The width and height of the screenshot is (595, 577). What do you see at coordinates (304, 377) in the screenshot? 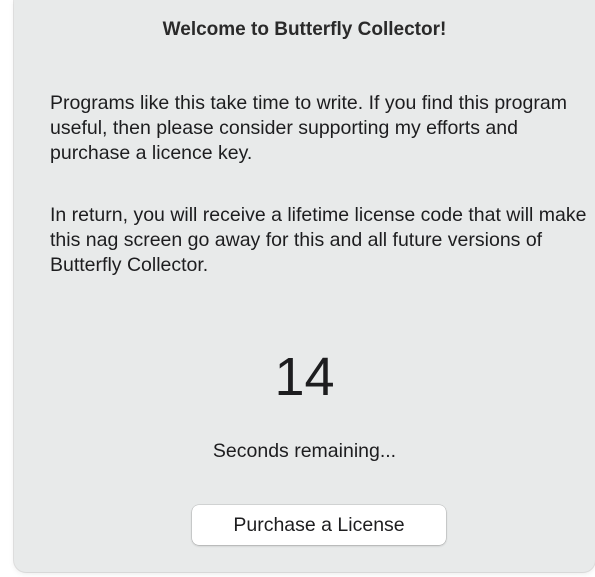
I see `countdown-number: 14` at bounding box center [304, 377].